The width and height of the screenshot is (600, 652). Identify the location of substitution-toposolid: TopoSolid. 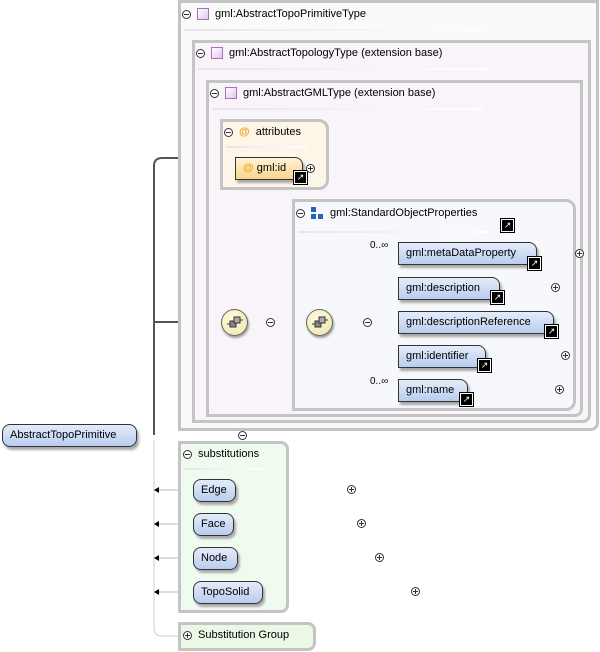
(228, 592).